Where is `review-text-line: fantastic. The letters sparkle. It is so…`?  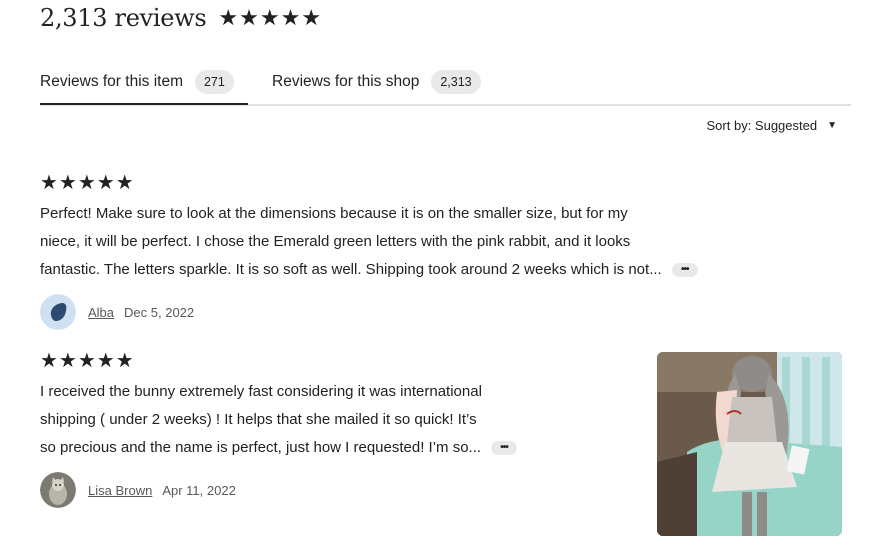
review-text-line: fantastic. The letters sparkle. It is so… is located at coordinates (351, 269).